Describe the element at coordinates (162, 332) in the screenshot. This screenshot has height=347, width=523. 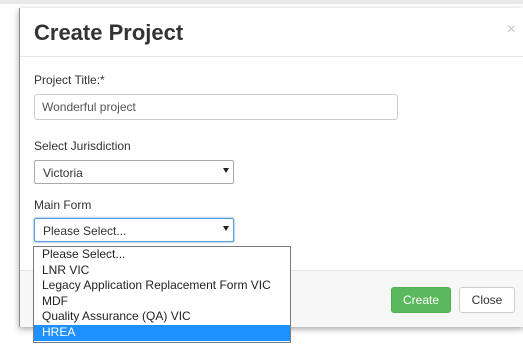
I see `dropdown-option-hrea: HREA` at that location.